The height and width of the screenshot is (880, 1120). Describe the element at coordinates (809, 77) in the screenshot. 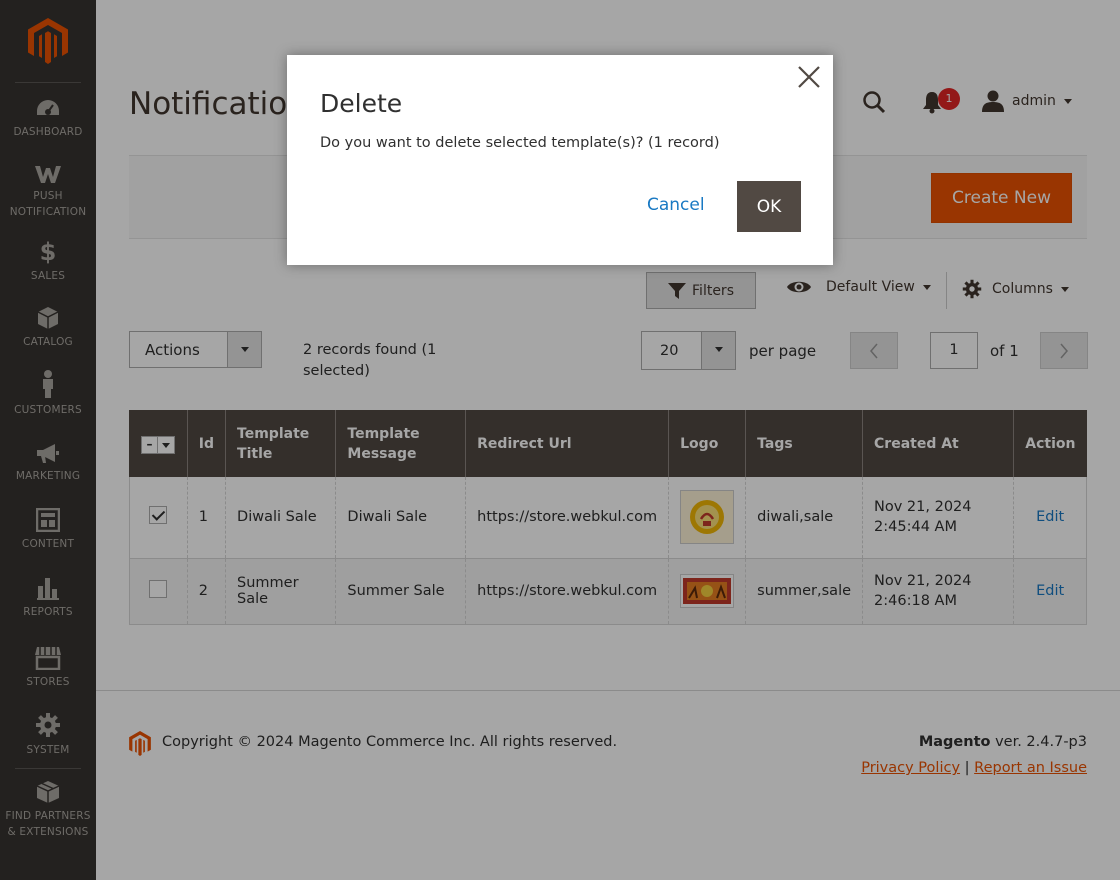

I see `close-icon` at that location.